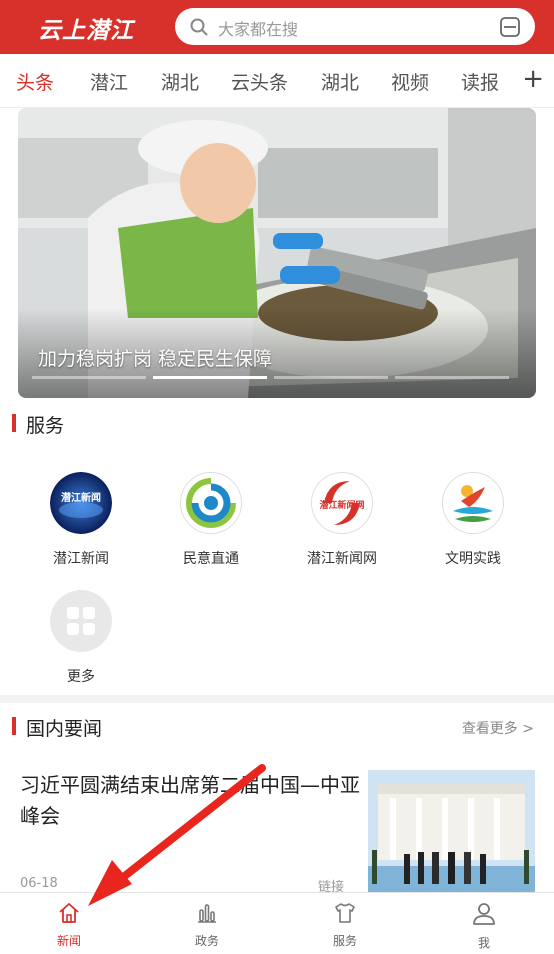 Image resolution: width=554 pixels, height=954 pixels. What do you see at coordinates (272, 377) in the screenshot?
I see `carousel-indicator` at bounding box center [272, 377].